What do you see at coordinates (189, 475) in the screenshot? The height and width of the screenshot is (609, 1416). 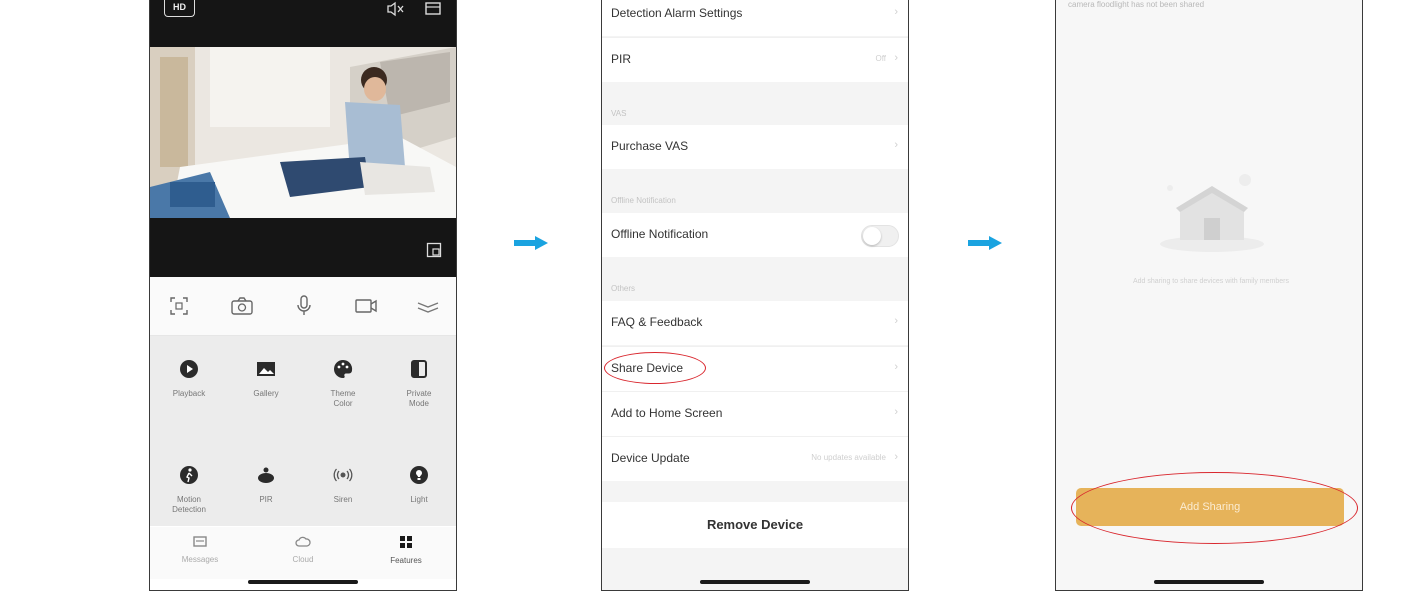 I see `motion-icon` at bounding box center [189, 475].